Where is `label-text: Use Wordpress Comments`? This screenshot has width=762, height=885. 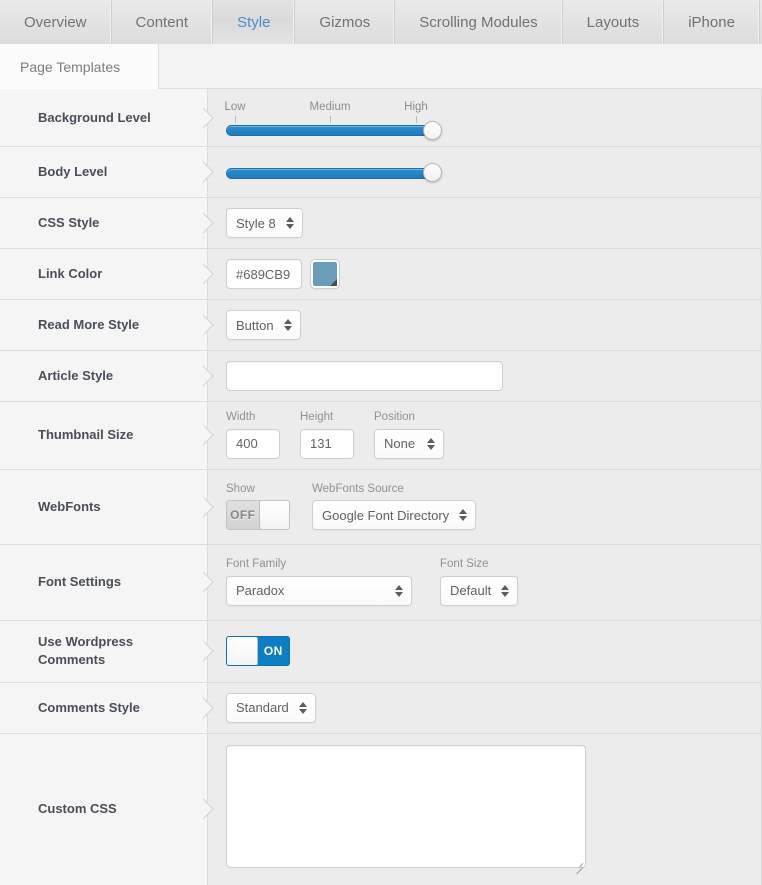
label-text: Use Wordpress Comments is located at coordinates (86, 650).